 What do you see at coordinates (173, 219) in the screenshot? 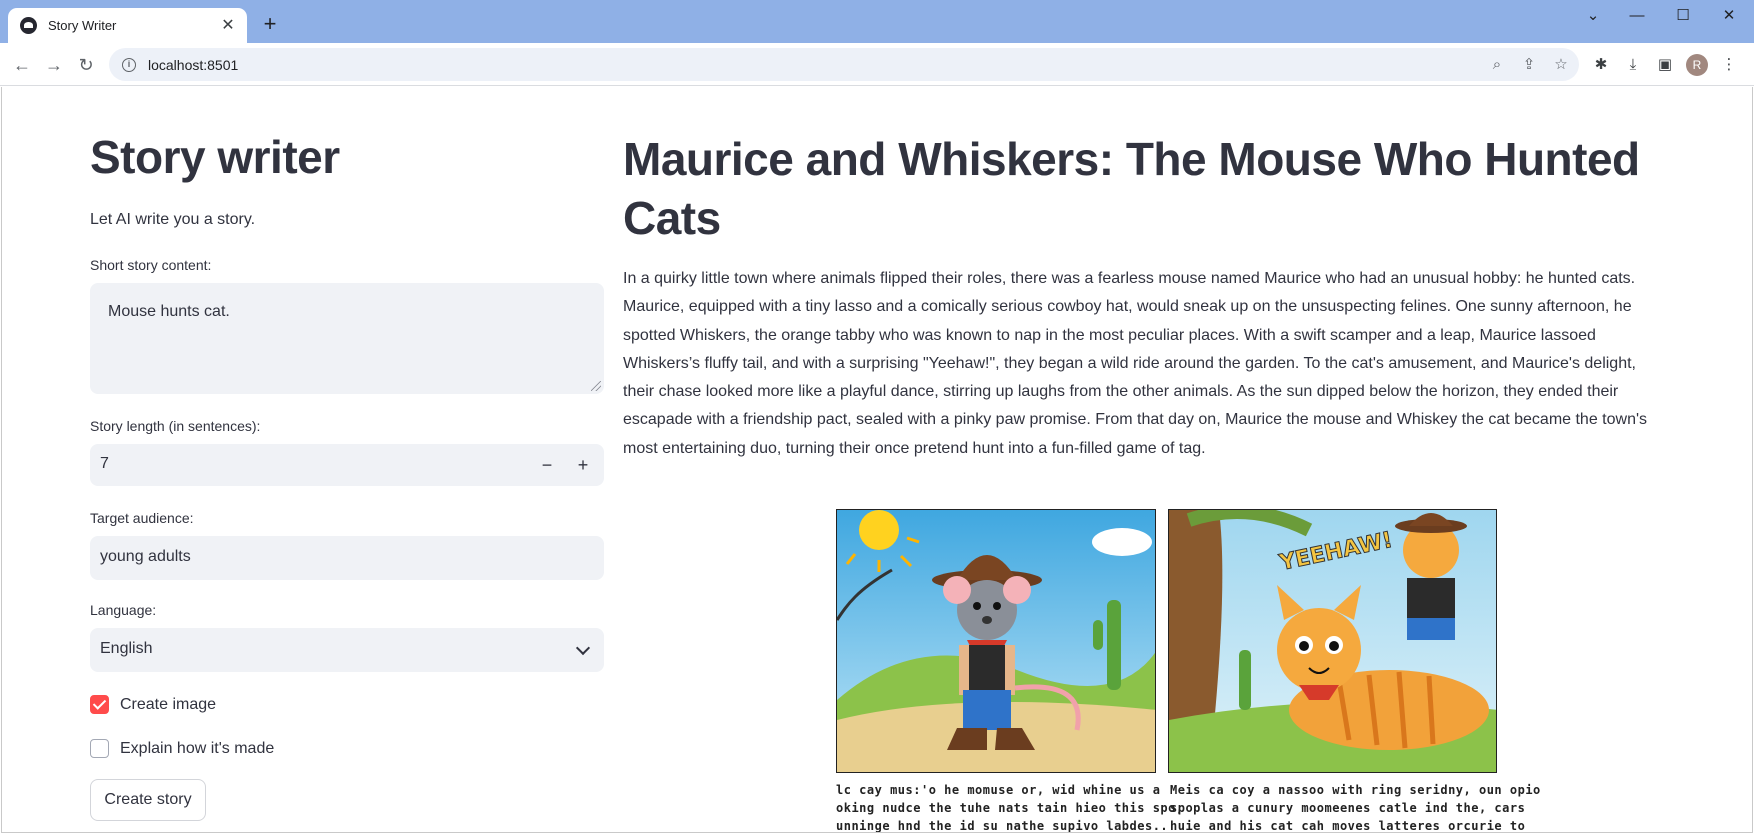
I see `app-subtitle: Let AI write you a story.` at bounding box center [173, 219].